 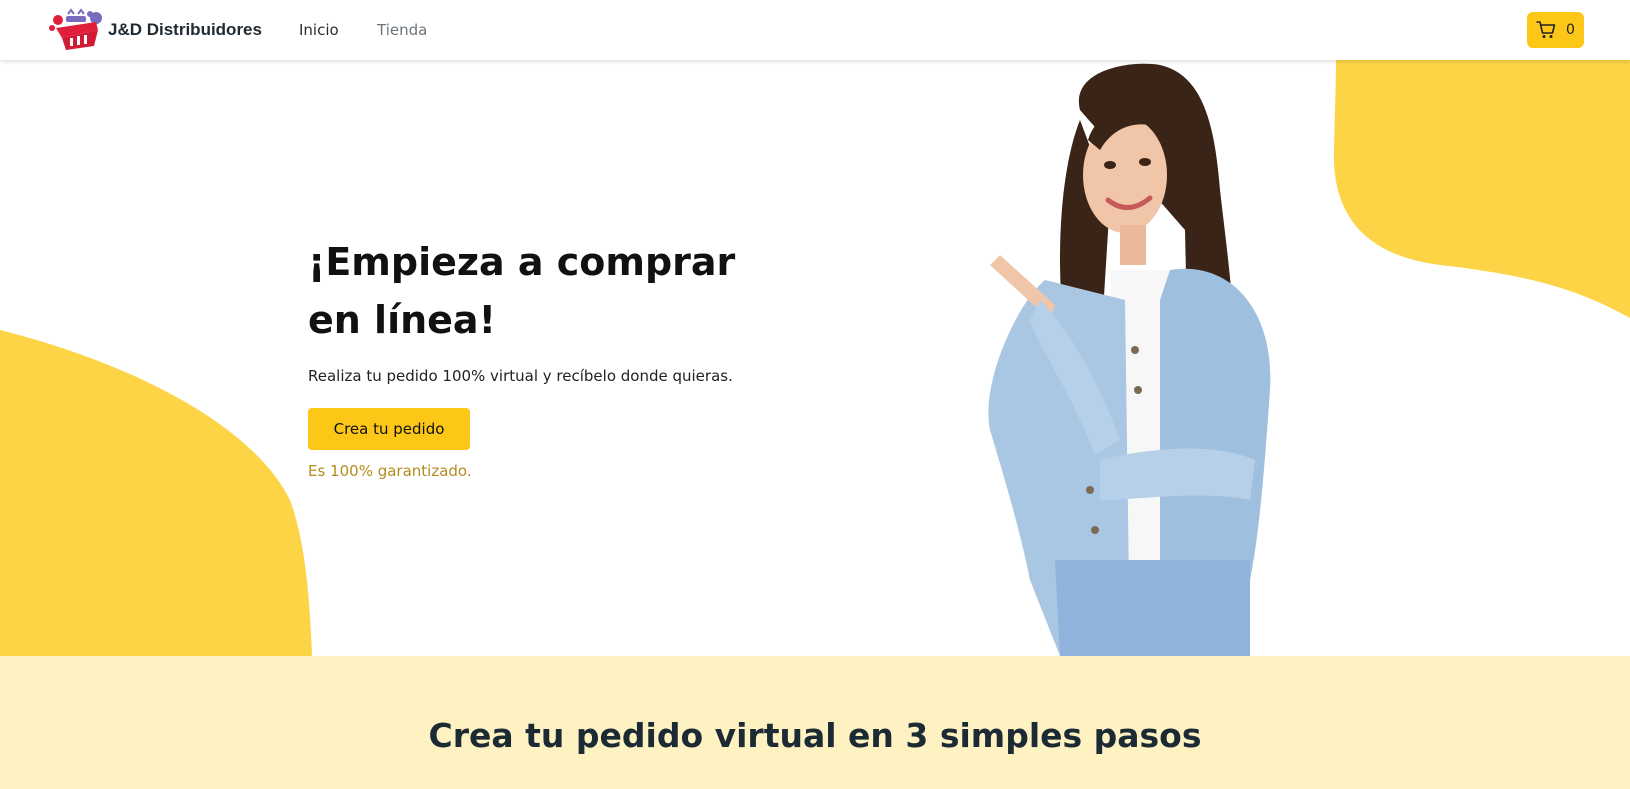 I want to click on left-decorative-blob, so click(x=156, y=493).